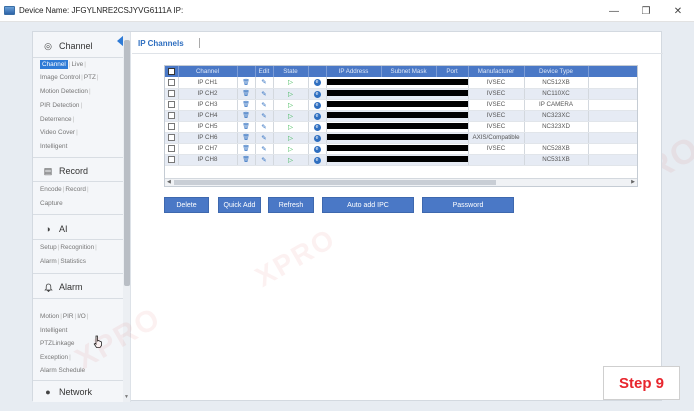 Image resolution: width=694 pixels, height=411 pixels. What do you see at coordinates (397, 43) in the screenshot?
I see `tab-strip: IP Channels` at bounding box center [397, 43].